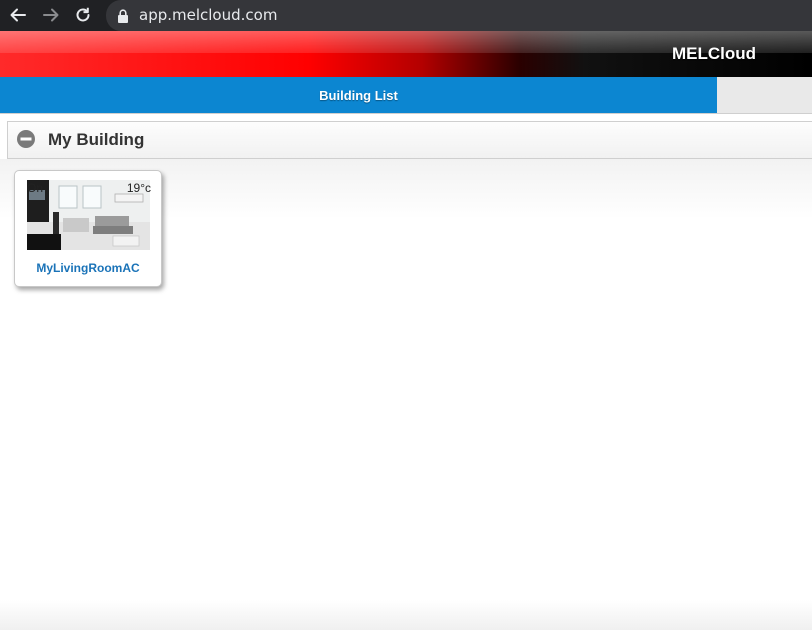  I want to click on collapse-minus-icon, so click(26, 139).